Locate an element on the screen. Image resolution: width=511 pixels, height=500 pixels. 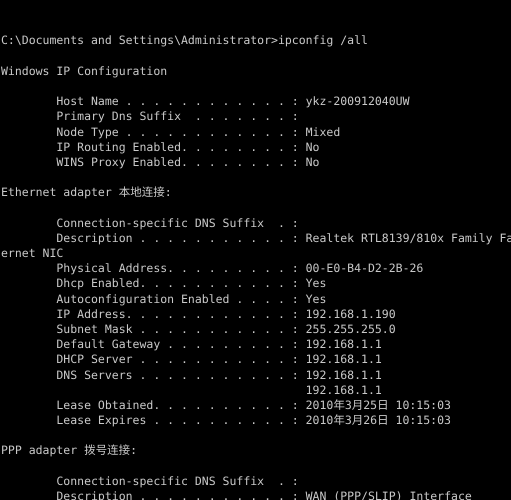
console-line: WINS Proxy Enabled. . . . . . . . : No is located at coordinates (160, 161).